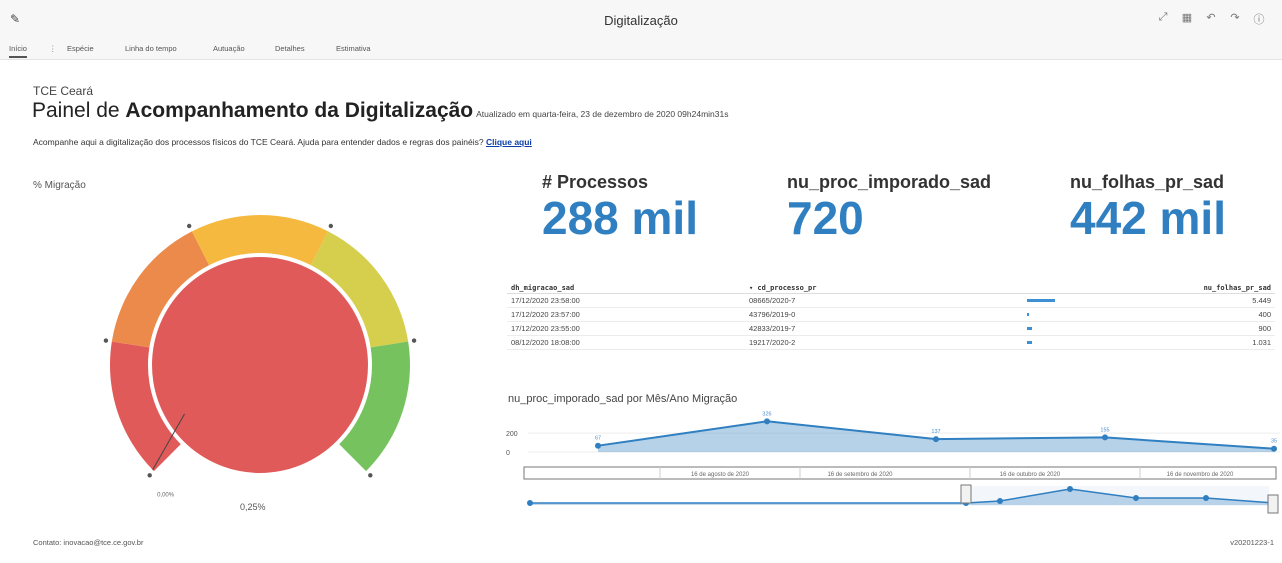 This screenshot has width=1282, height=563. I want to click on tab-autuacao: Autuação, so click(229, 48).